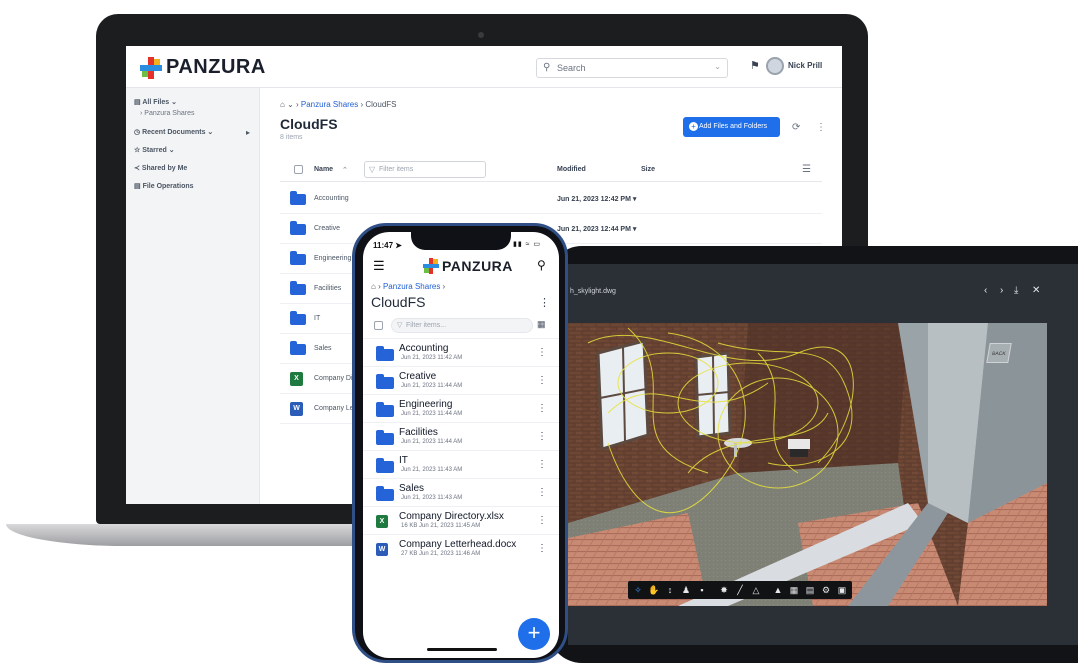 Image resolution: width=1078 pixels, height=663 pixels. What do you see at coordinates (398, 302) in the screenshot?
I see `mobile-page-title: CloudFS` at bounding box center [398, 302].